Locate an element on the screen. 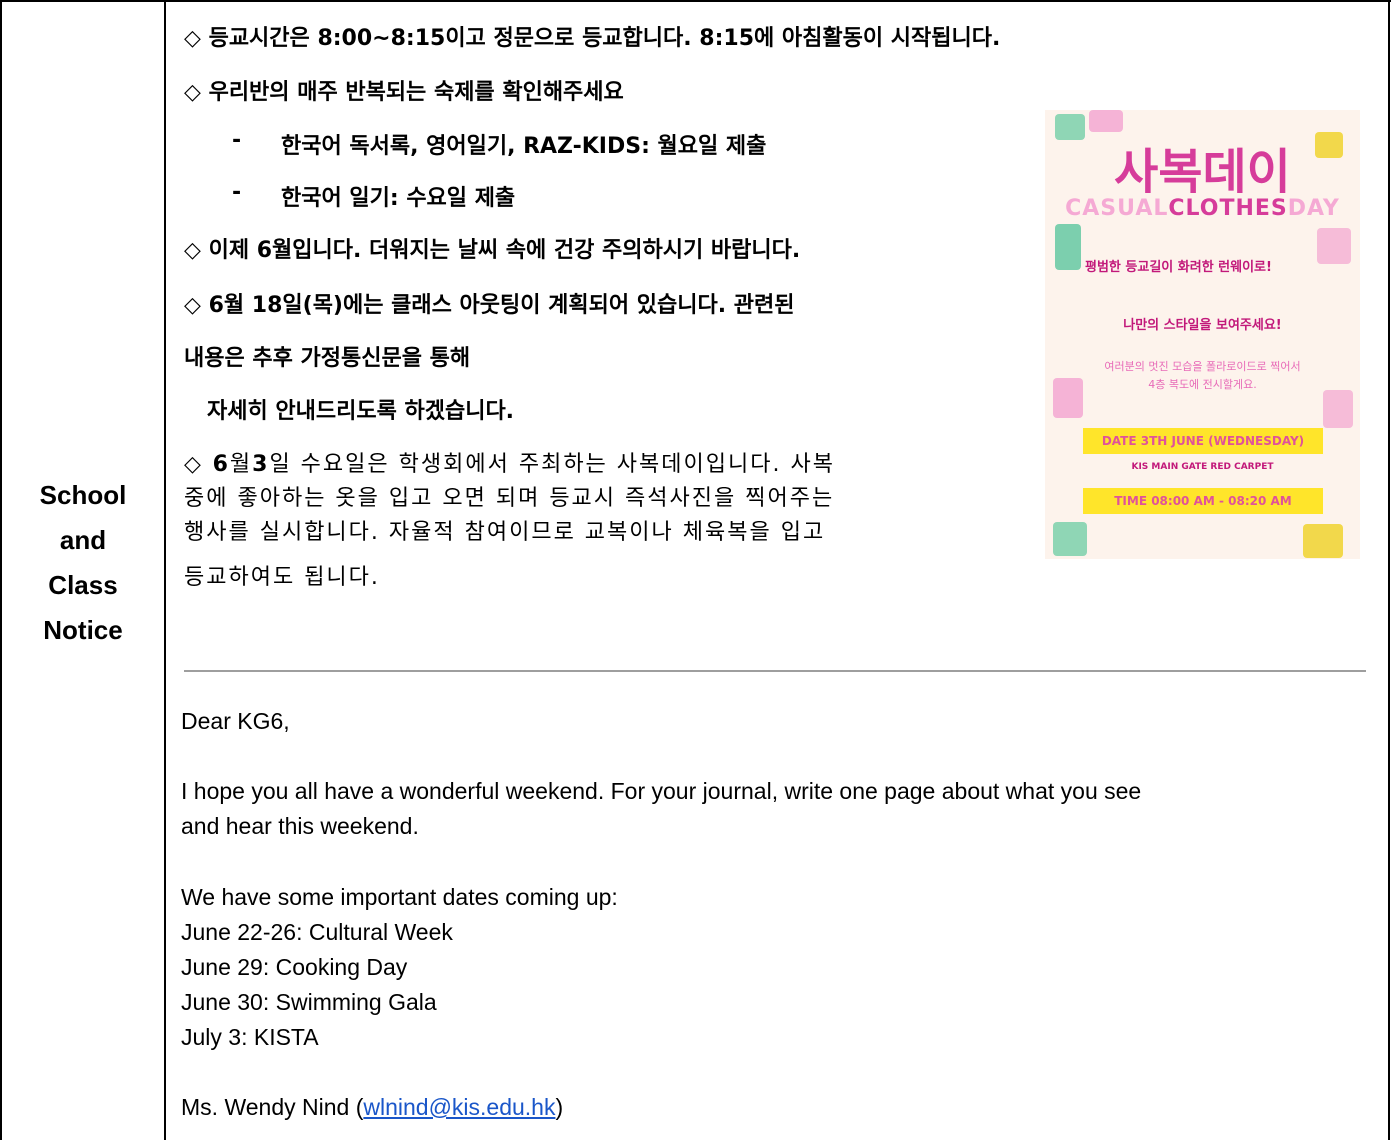 The height and width of the screenshot is (1140, 1391). korean-line-2: ◇ 우리반의 매주 반복되는 숙제를 확인해주세요 is located at coordinates (404, 92).